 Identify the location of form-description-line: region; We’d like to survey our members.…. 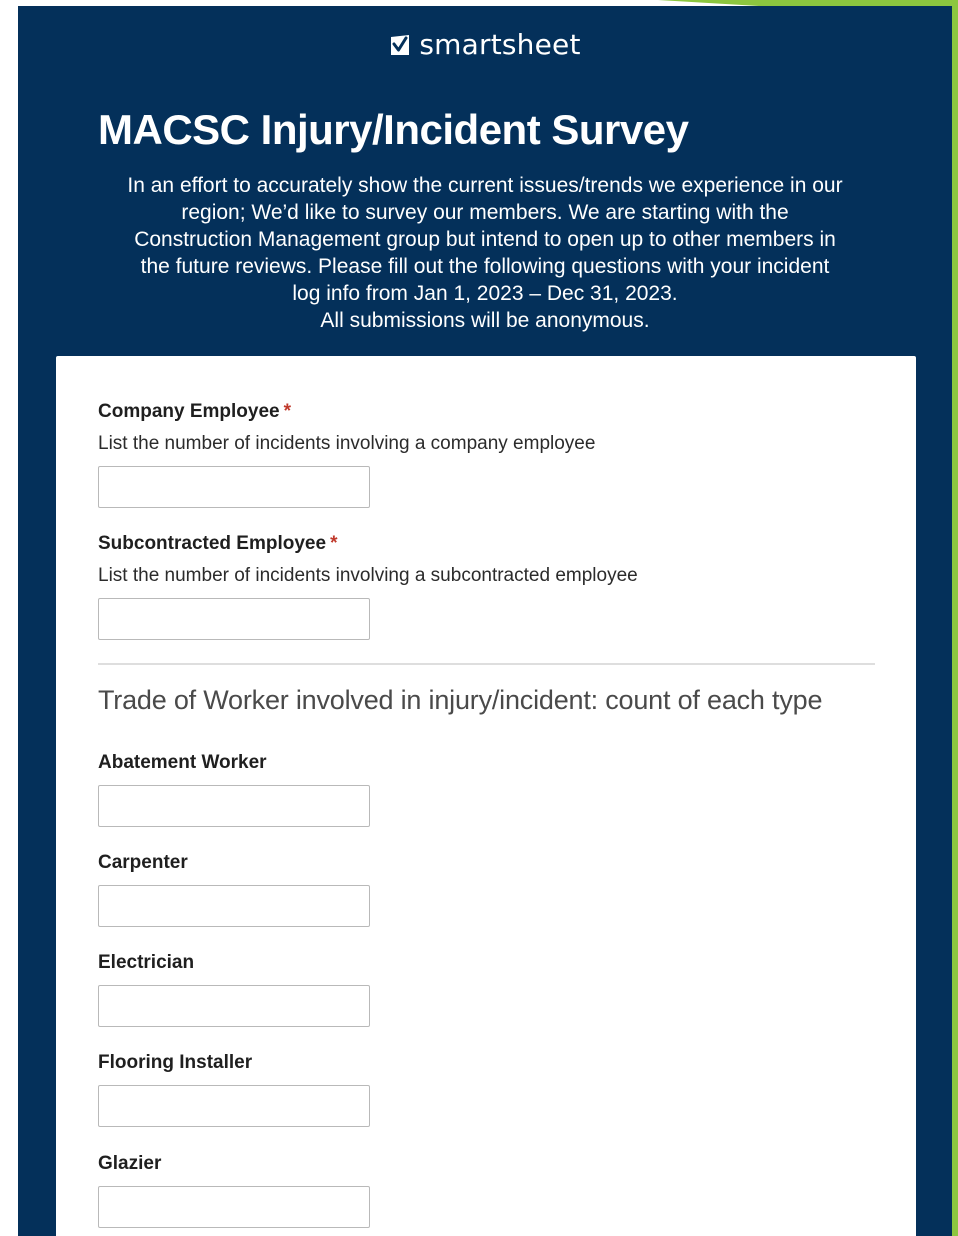
(485, 212).